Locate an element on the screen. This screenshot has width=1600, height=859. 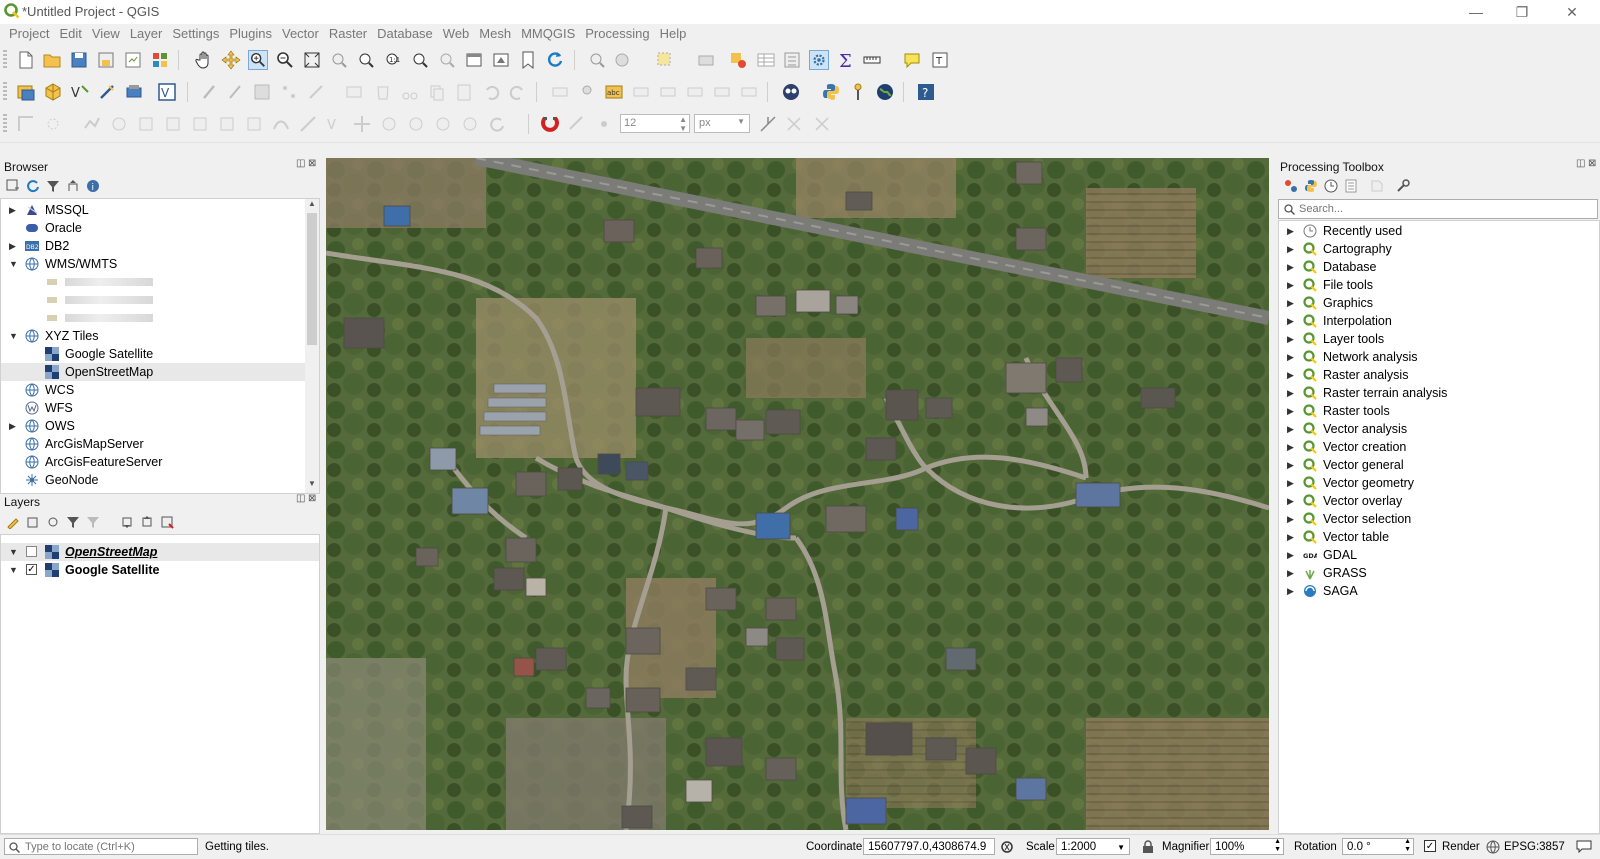
identify-icon is located at coordinates (597, 60).